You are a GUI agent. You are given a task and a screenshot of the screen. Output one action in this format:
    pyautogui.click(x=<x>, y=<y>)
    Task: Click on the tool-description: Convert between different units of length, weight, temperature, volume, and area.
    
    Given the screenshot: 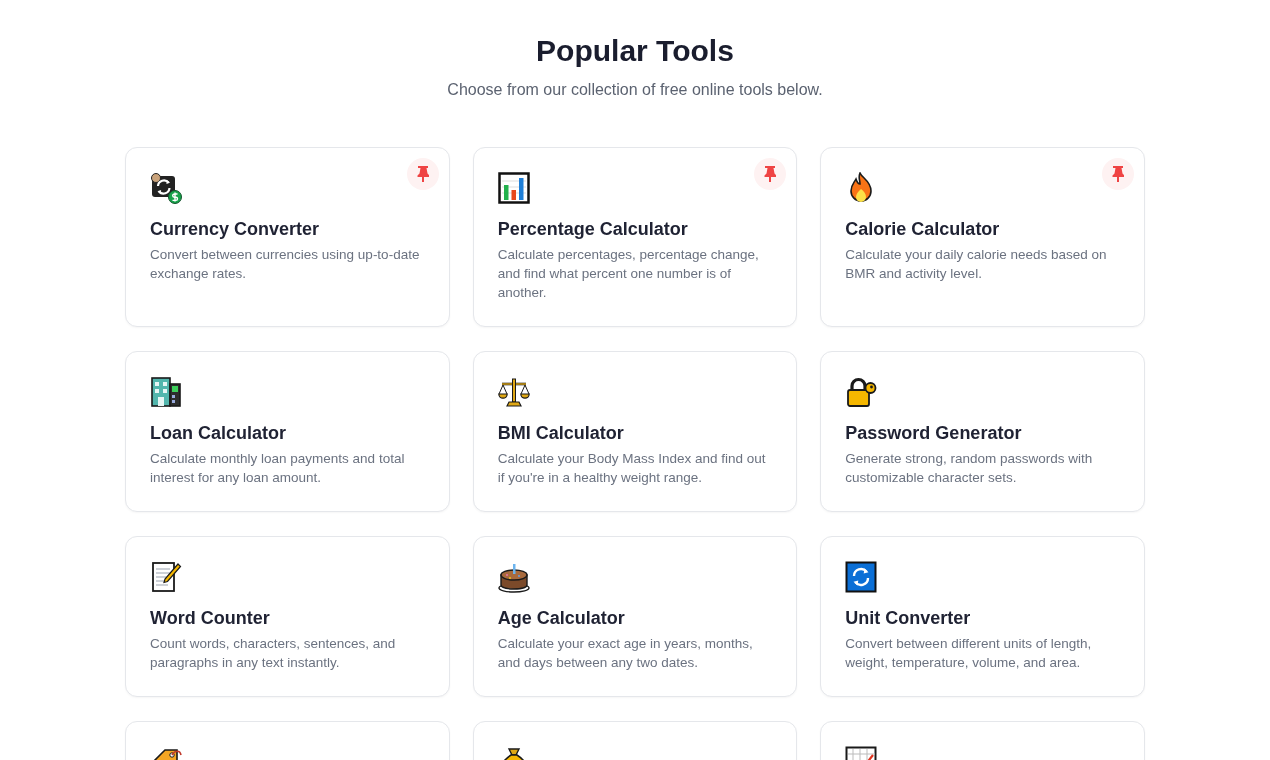 What is the action you would take?
    pyautogui.click(x=969, y=653)
    